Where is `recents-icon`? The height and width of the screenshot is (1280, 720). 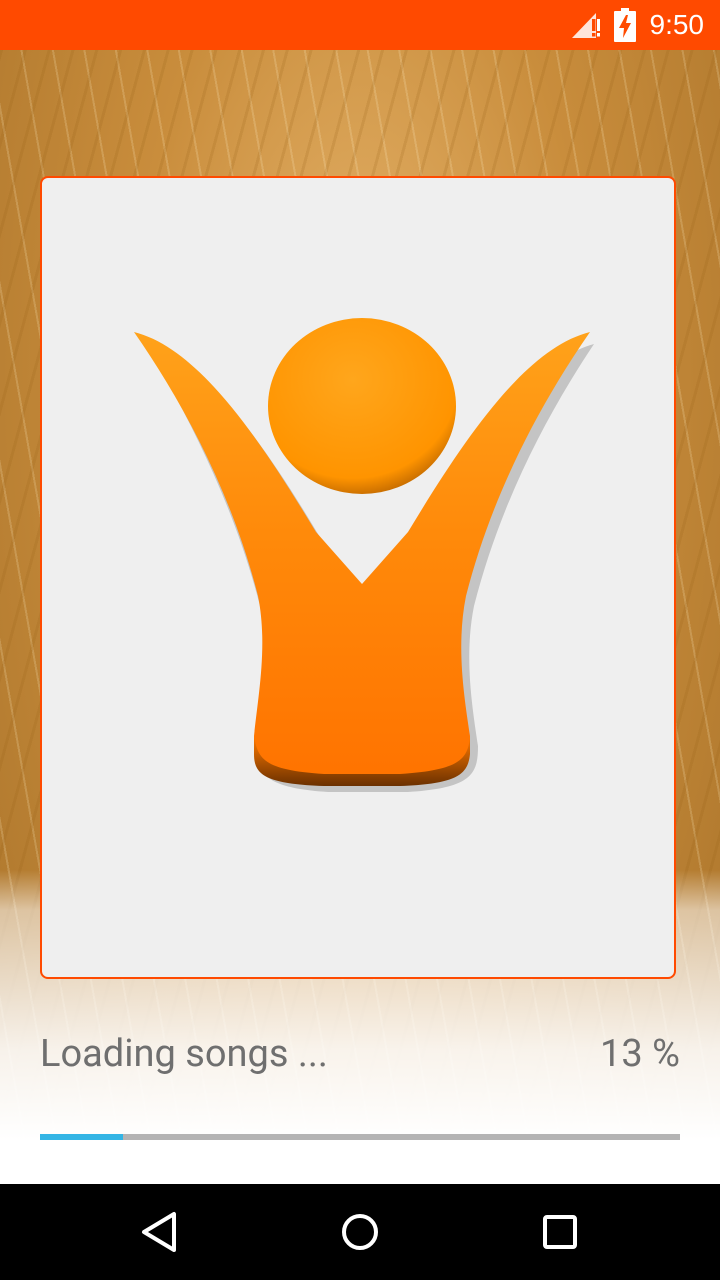
recents-icon is located at coordinates (560, 1232).